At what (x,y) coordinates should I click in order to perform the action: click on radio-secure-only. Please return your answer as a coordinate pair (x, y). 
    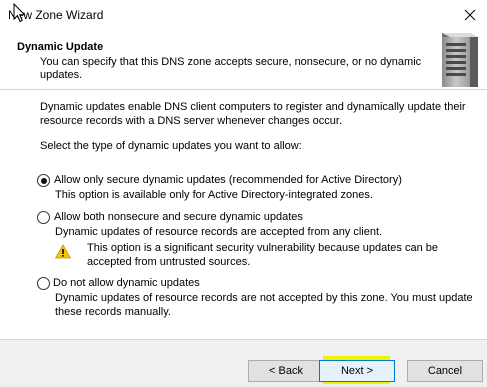
    Looking at the image, I should click on (43, 180).